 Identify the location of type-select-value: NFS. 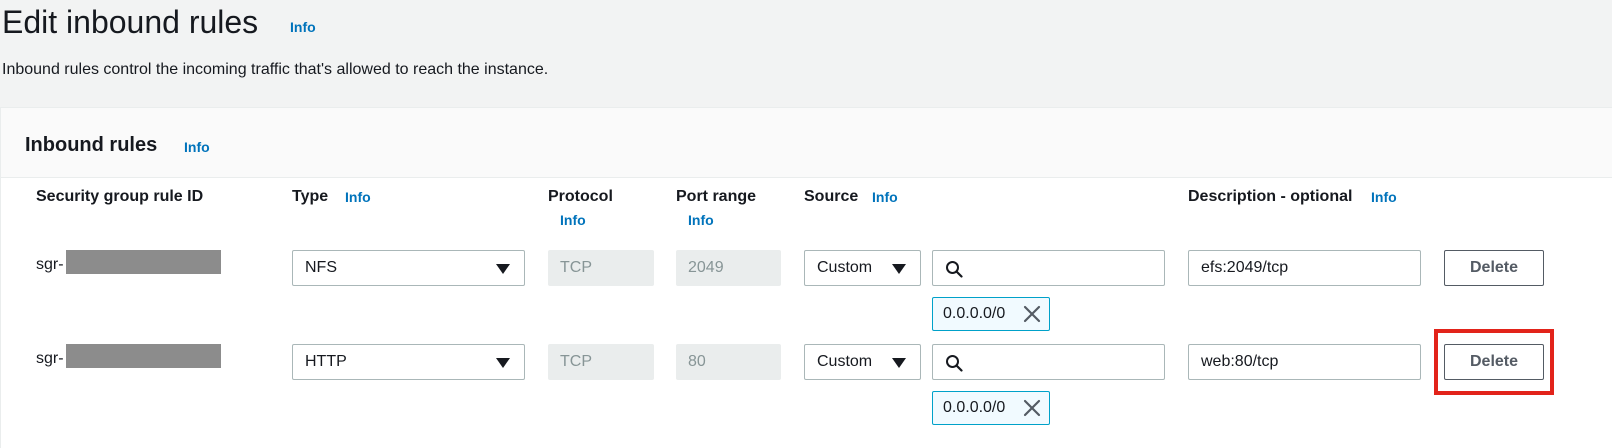
(321, 267).